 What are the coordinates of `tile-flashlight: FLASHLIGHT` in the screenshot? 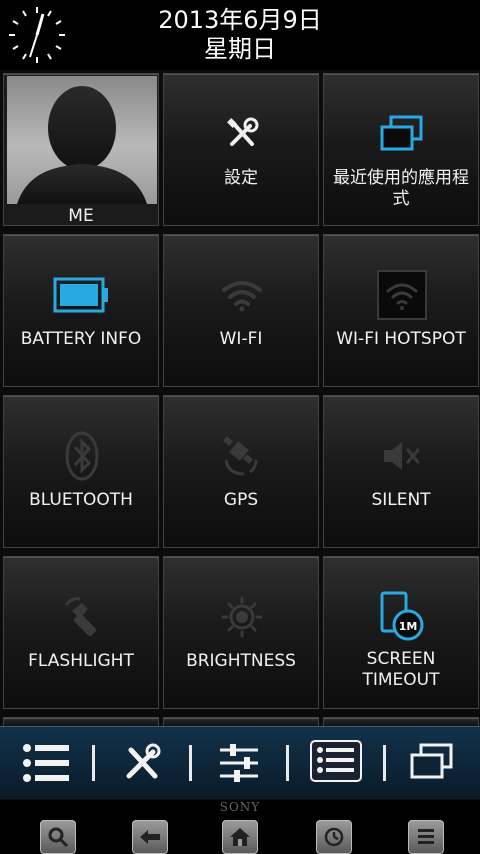 It's located at (81, 632).